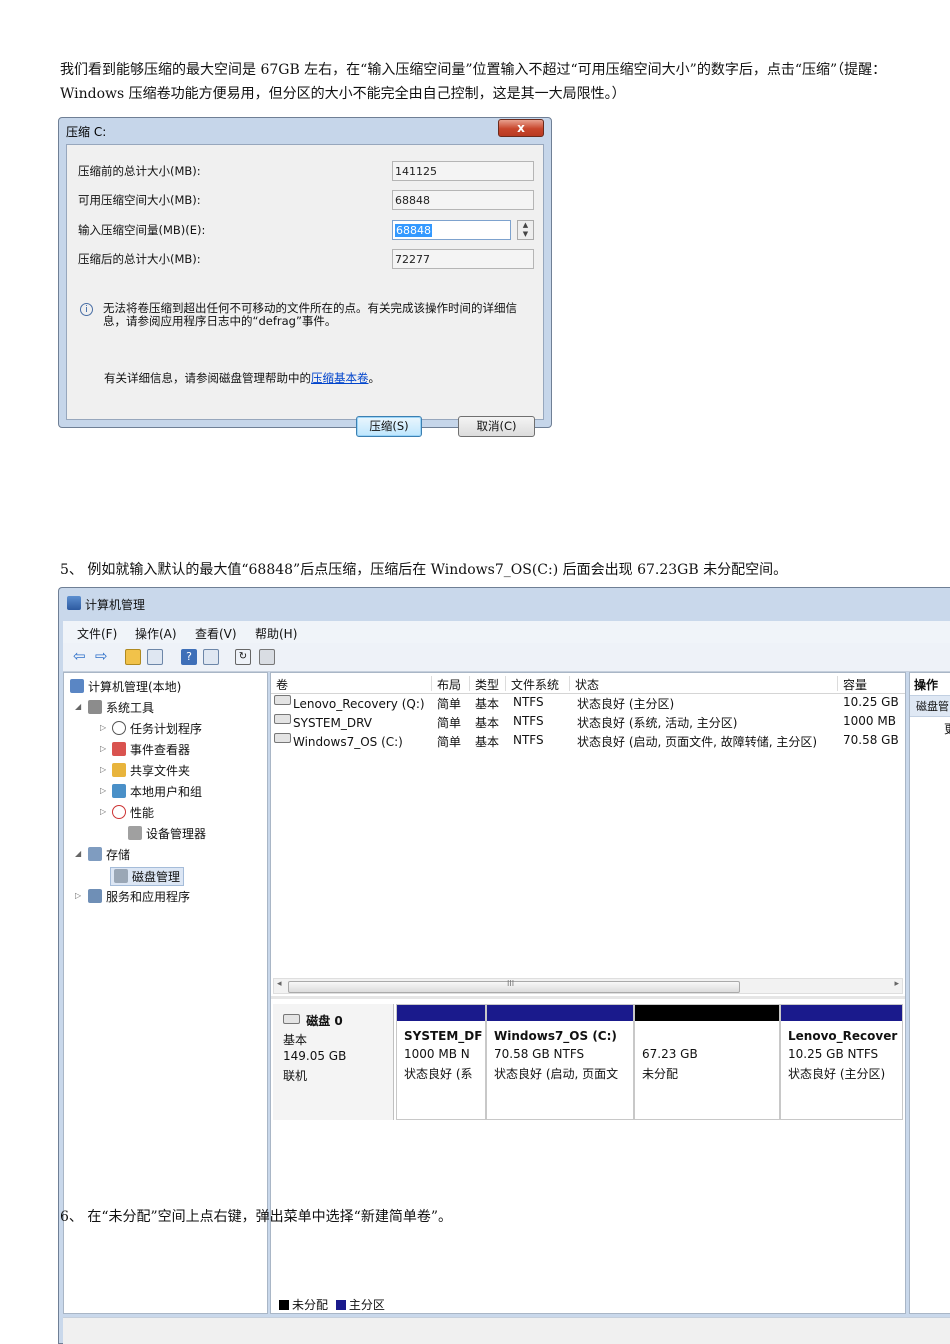 The width and height of the screenshot is (950, 1344). What do you see at coordinates (929, 993) in the screenshot?
I see `actions-pane: 操作 磁盘管 更` at bounding box center [929, 993].